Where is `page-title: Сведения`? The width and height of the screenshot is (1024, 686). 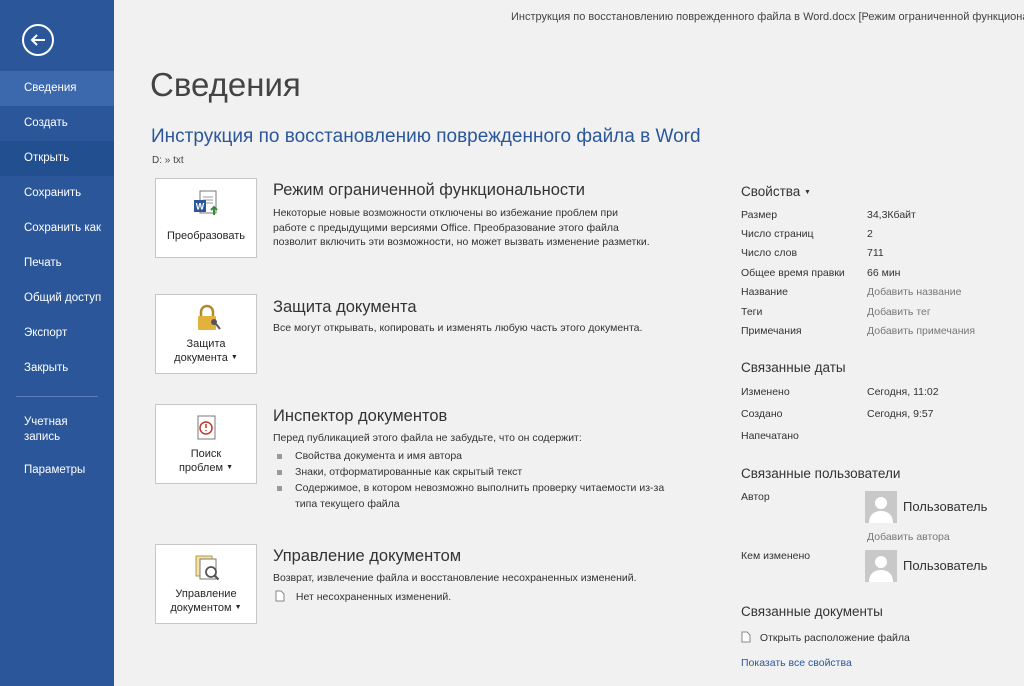 page-title: Сведения is located at coordinates (225, 84).